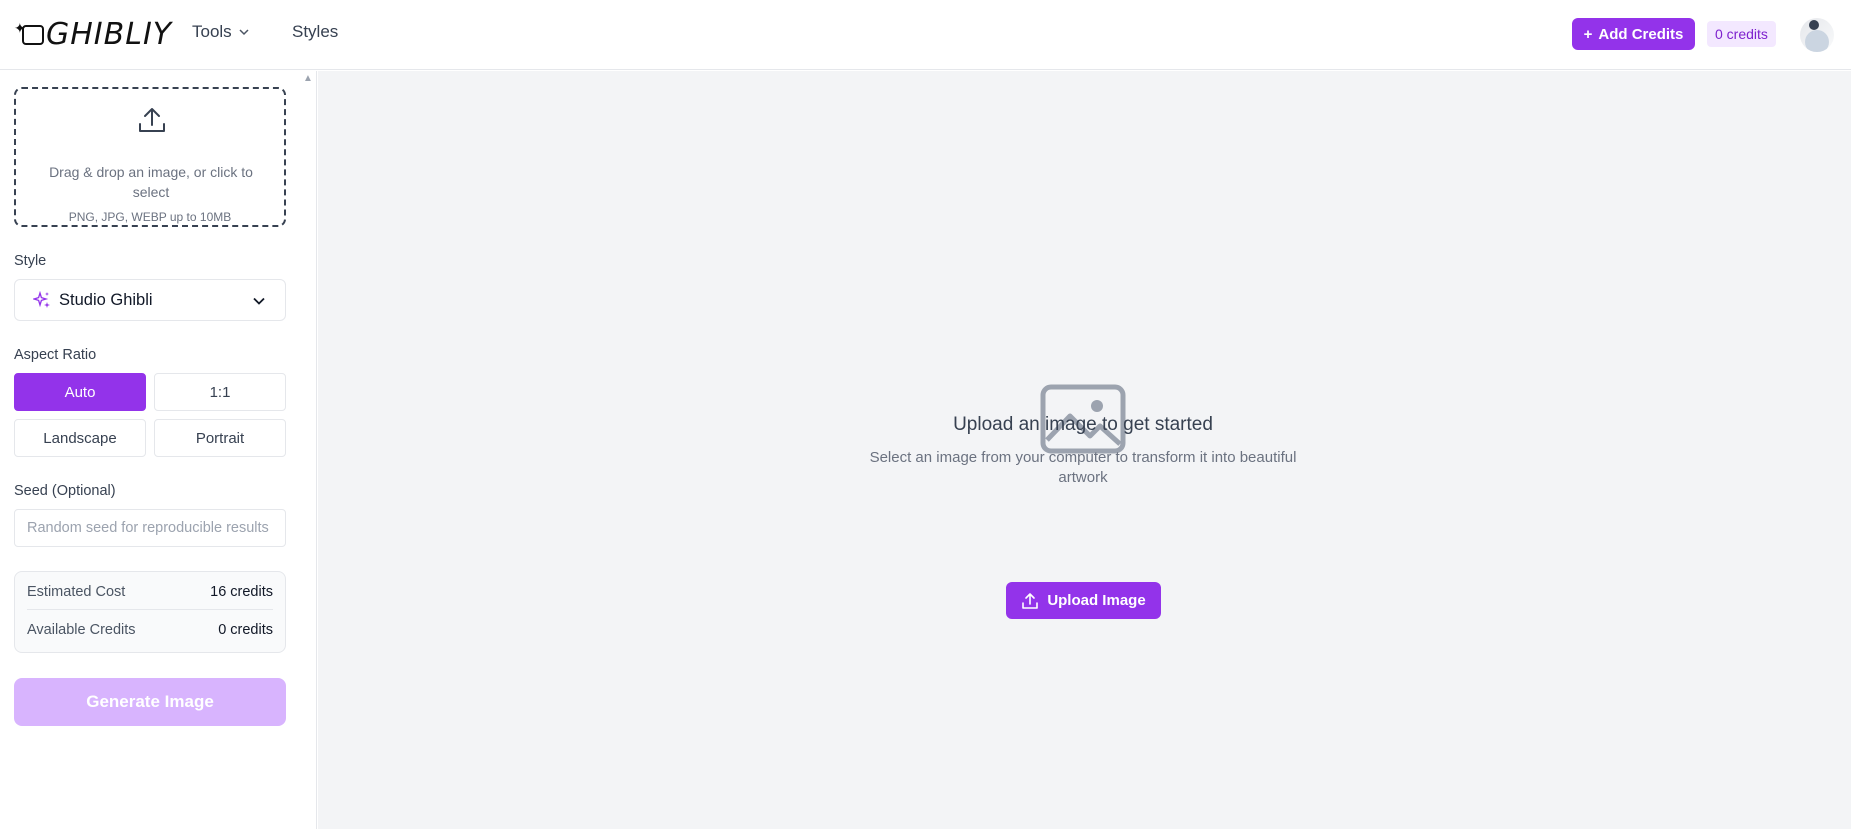 The image size is (1851, 829). Describe the element at coordinates (150, 528) in the screenshot. I see `seed-input` at that location.